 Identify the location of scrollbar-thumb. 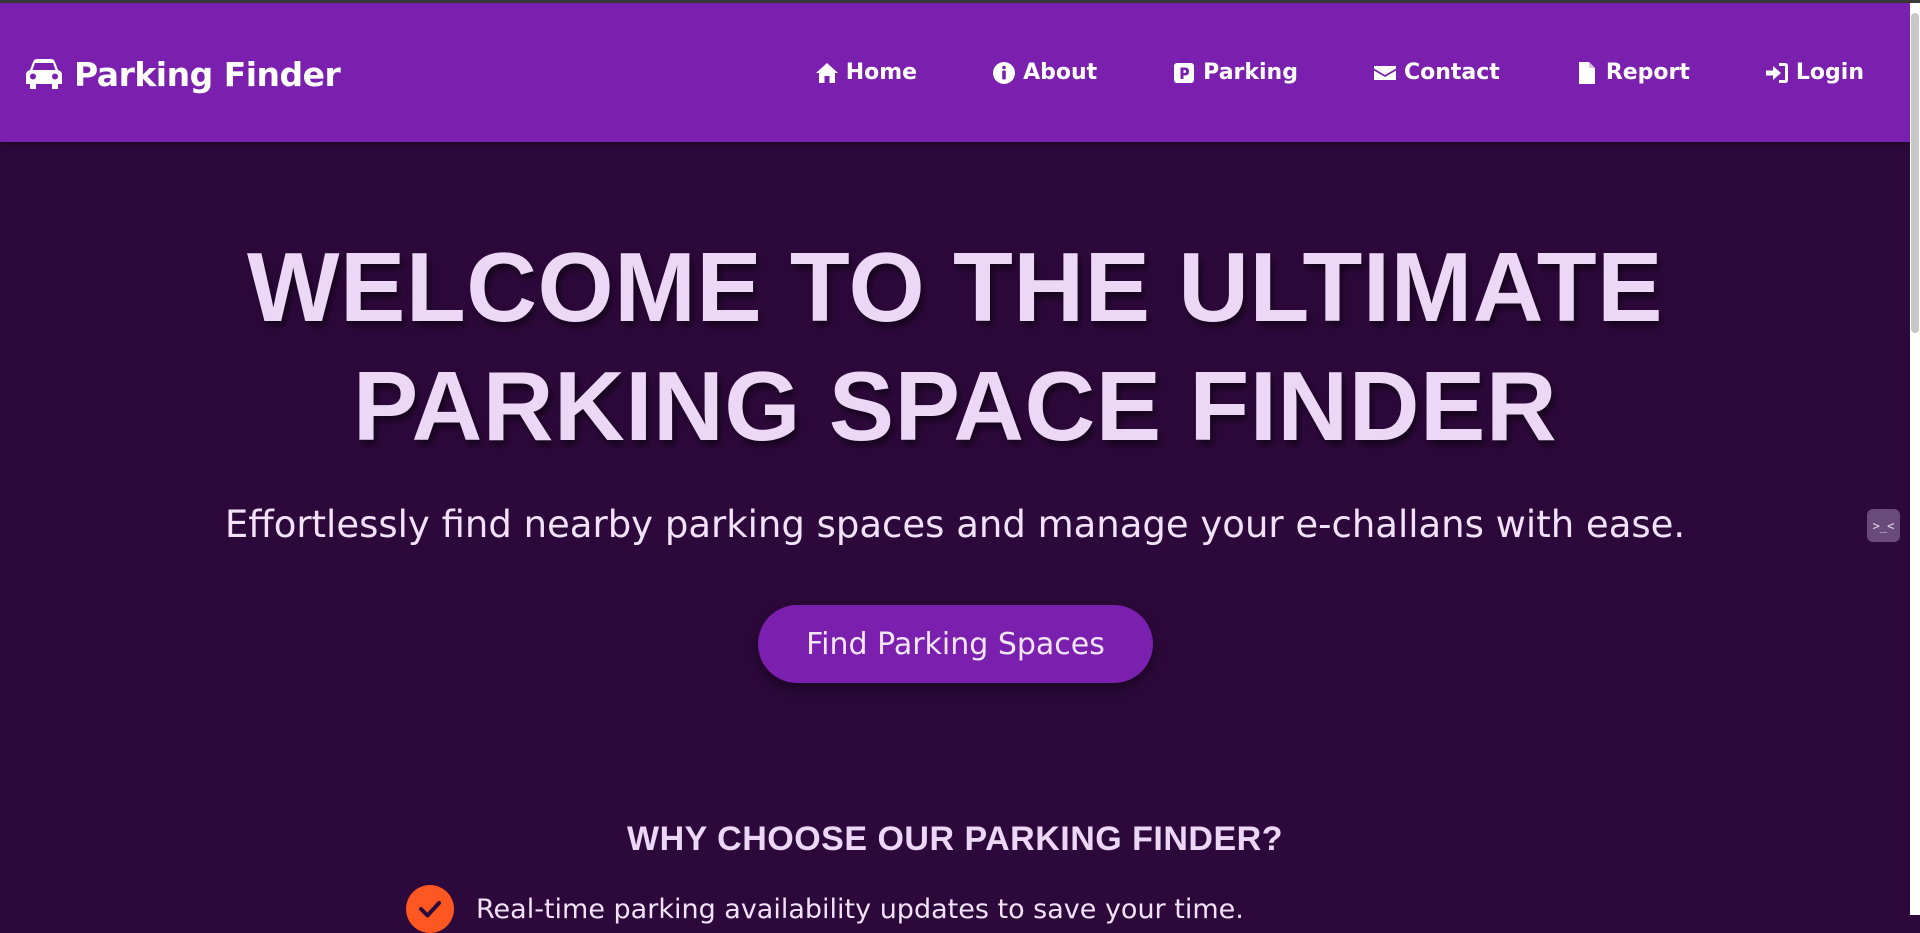
(1915, 173).